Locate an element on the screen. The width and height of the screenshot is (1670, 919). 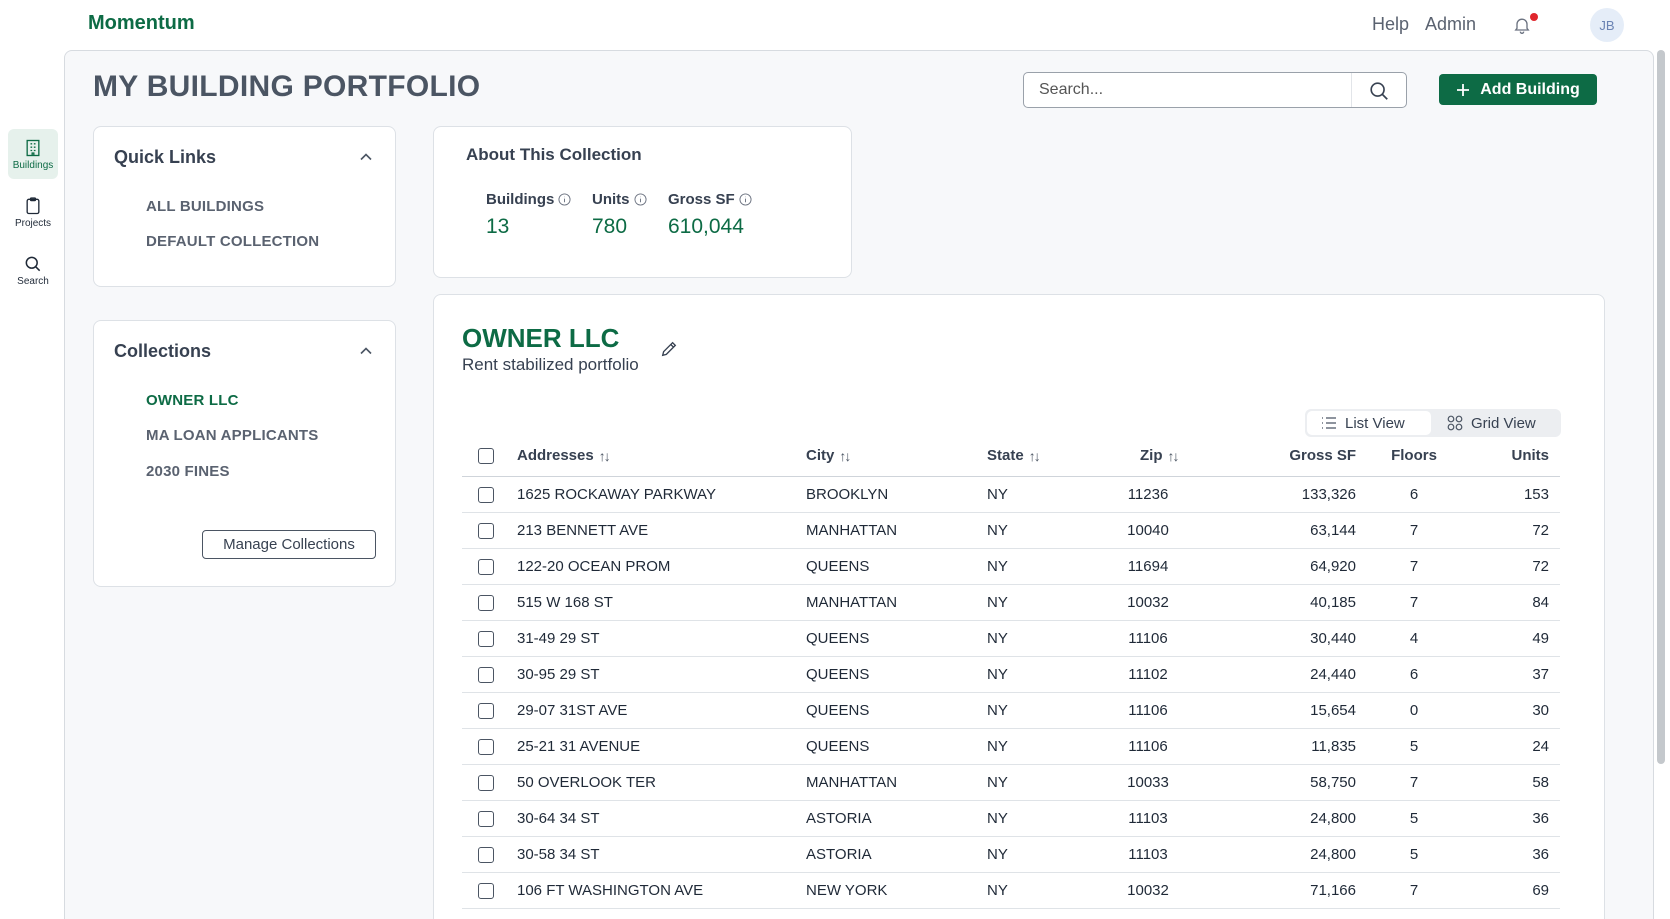
cell-gross-sf: 24,800 is located at coordinates (1333, 818).